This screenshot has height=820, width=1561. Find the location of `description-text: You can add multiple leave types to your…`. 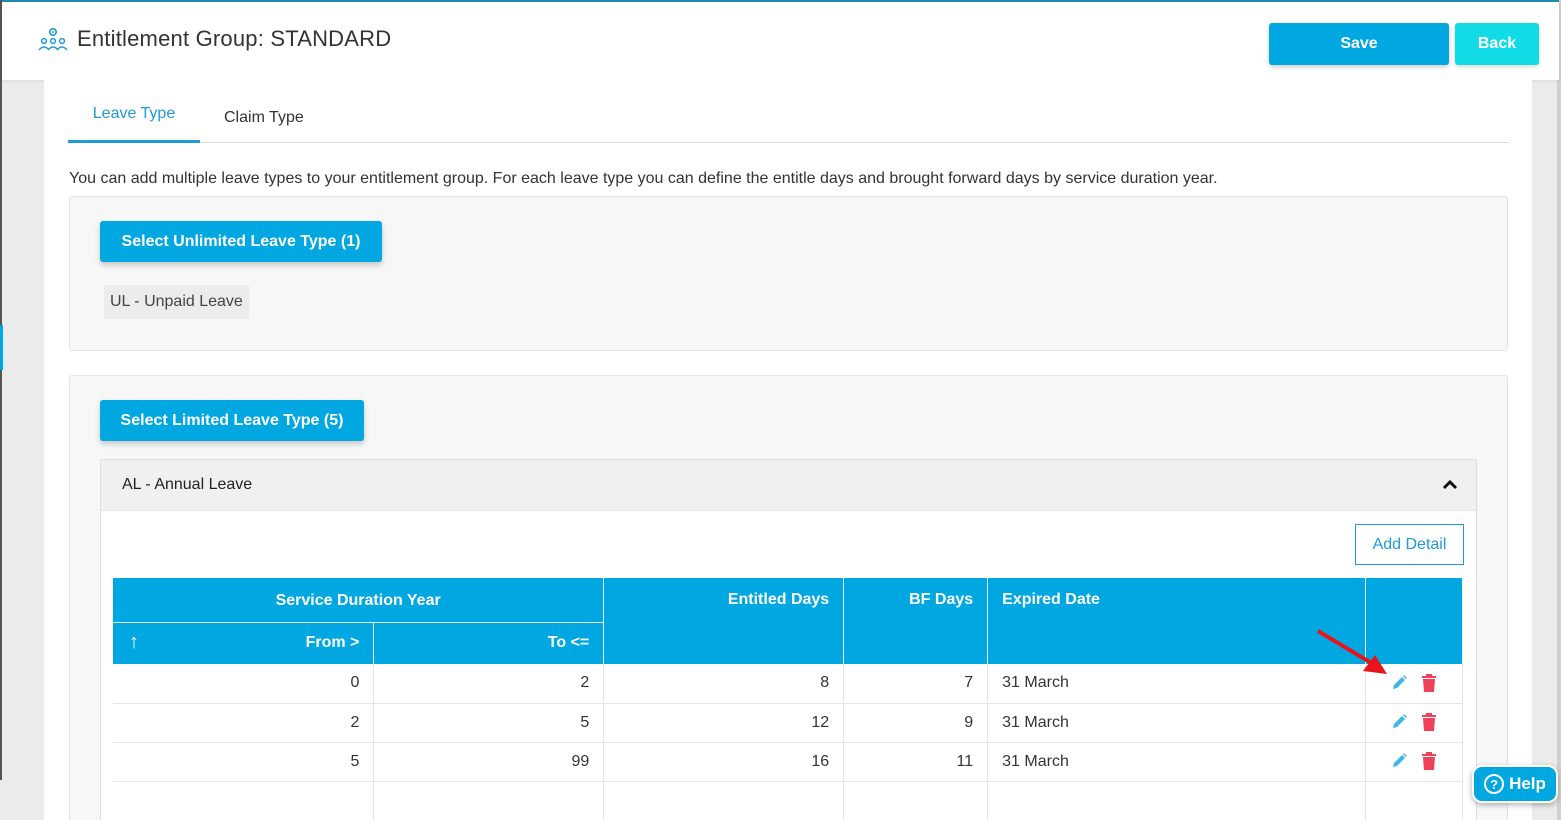

description-text: You can add multiple leave types to your… is located at coordinates (643, 178).